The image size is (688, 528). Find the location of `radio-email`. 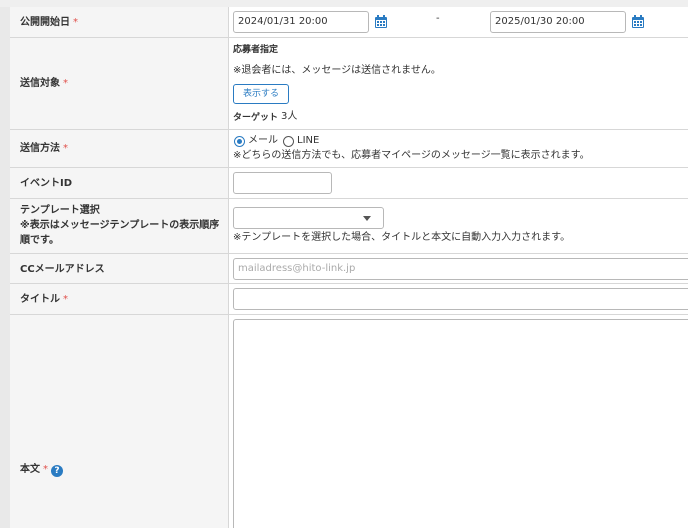

radio-email is located at coordinates (239, 141).